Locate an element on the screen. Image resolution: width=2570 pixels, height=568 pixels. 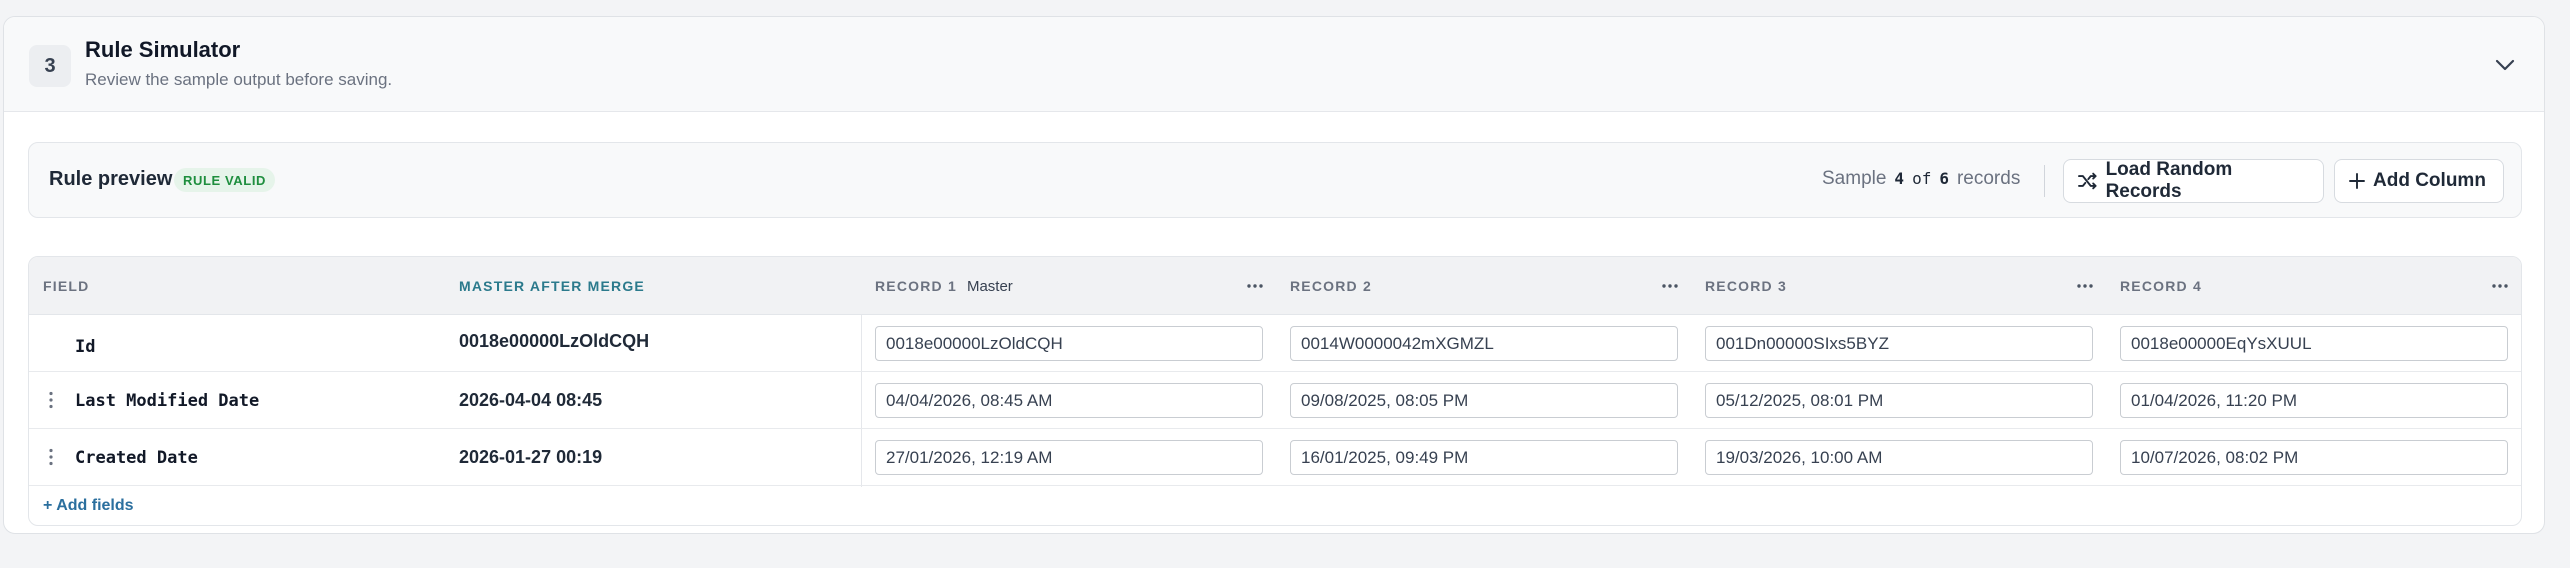
record-3-menu-button is located at coordinates (2085, 286).